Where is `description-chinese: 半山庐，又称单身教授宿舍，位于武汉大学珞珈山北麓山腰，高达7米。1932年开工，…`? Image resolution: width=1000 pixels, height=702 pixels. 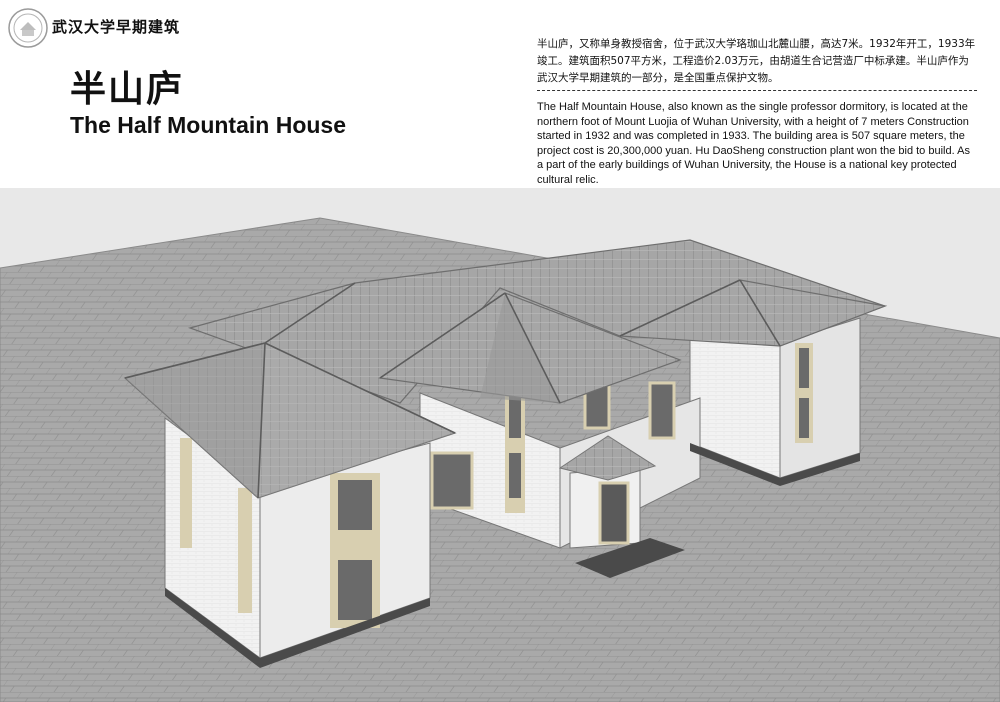
description-chinese: 半山庐，又称单身教授宿舍，位于武汉大学珞珈山北麓山腰，高达7米。1932年开工，… is located at coordinates (756, 61).